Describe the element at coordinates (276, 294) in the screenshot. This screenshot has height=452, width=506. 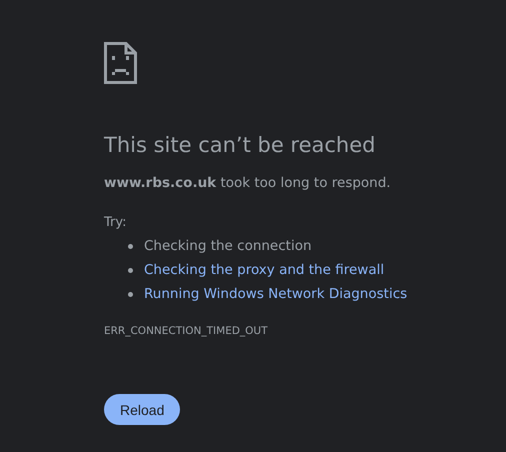
I see `suggestion-link: Running Windows Network Diagnostics` at that location.